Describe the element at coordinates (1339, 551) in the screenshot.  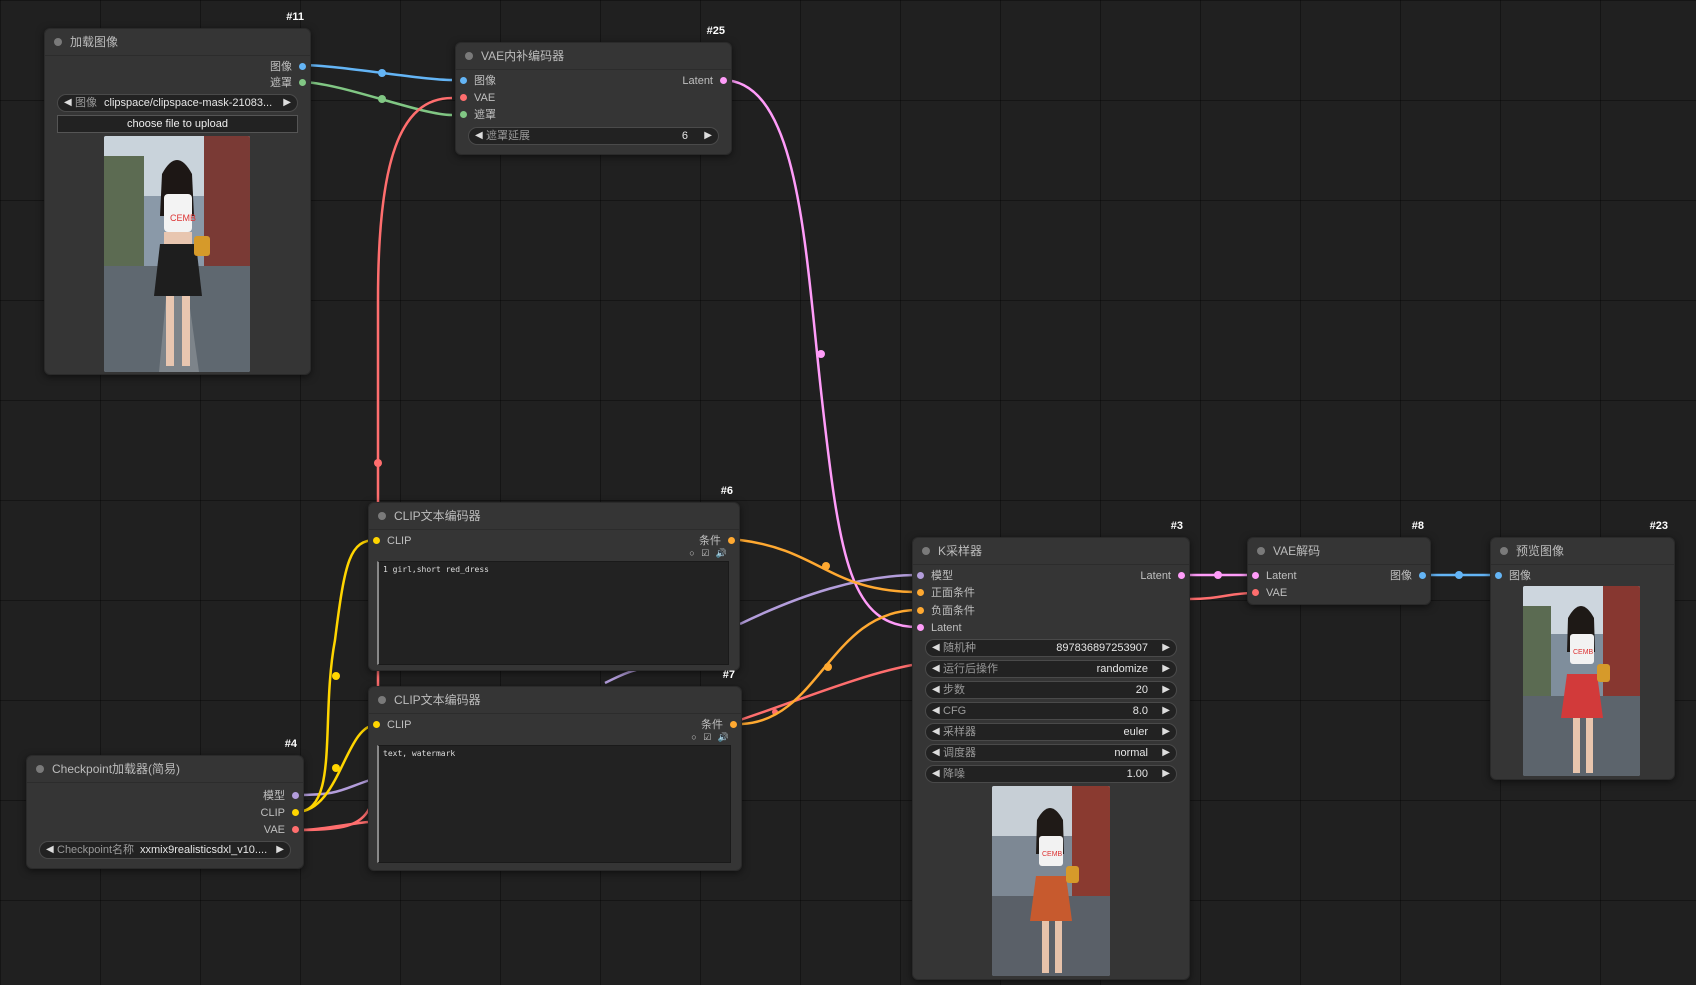
I see `node-title: VAE解码` at that location.